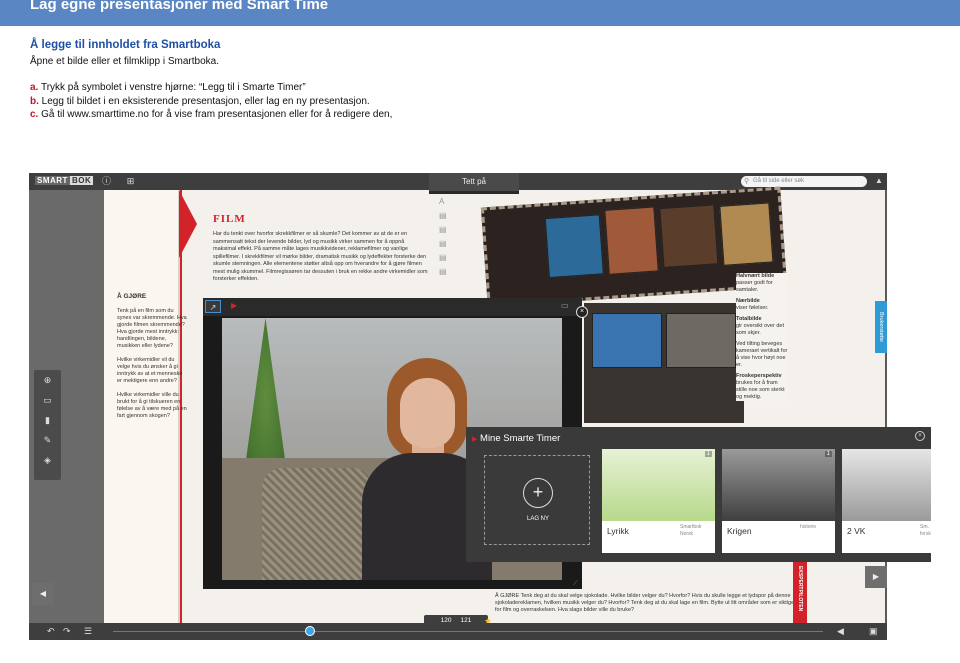  Describe the element at coordinates (47, 420) in the screenshot. I see `chart-icon: ▮` at that location.